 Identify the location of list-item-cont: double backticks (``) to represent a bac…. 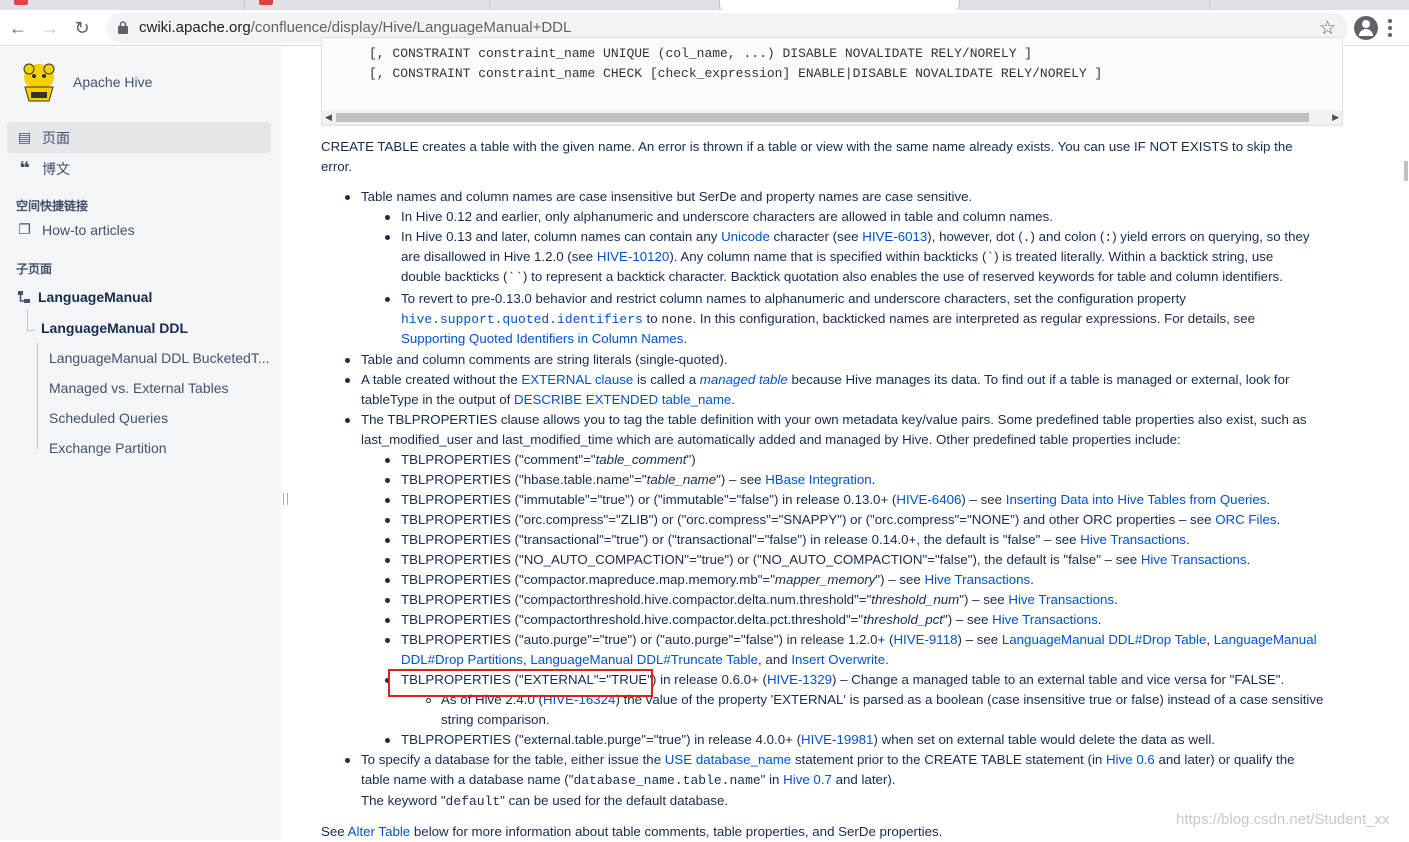
(842, 277).